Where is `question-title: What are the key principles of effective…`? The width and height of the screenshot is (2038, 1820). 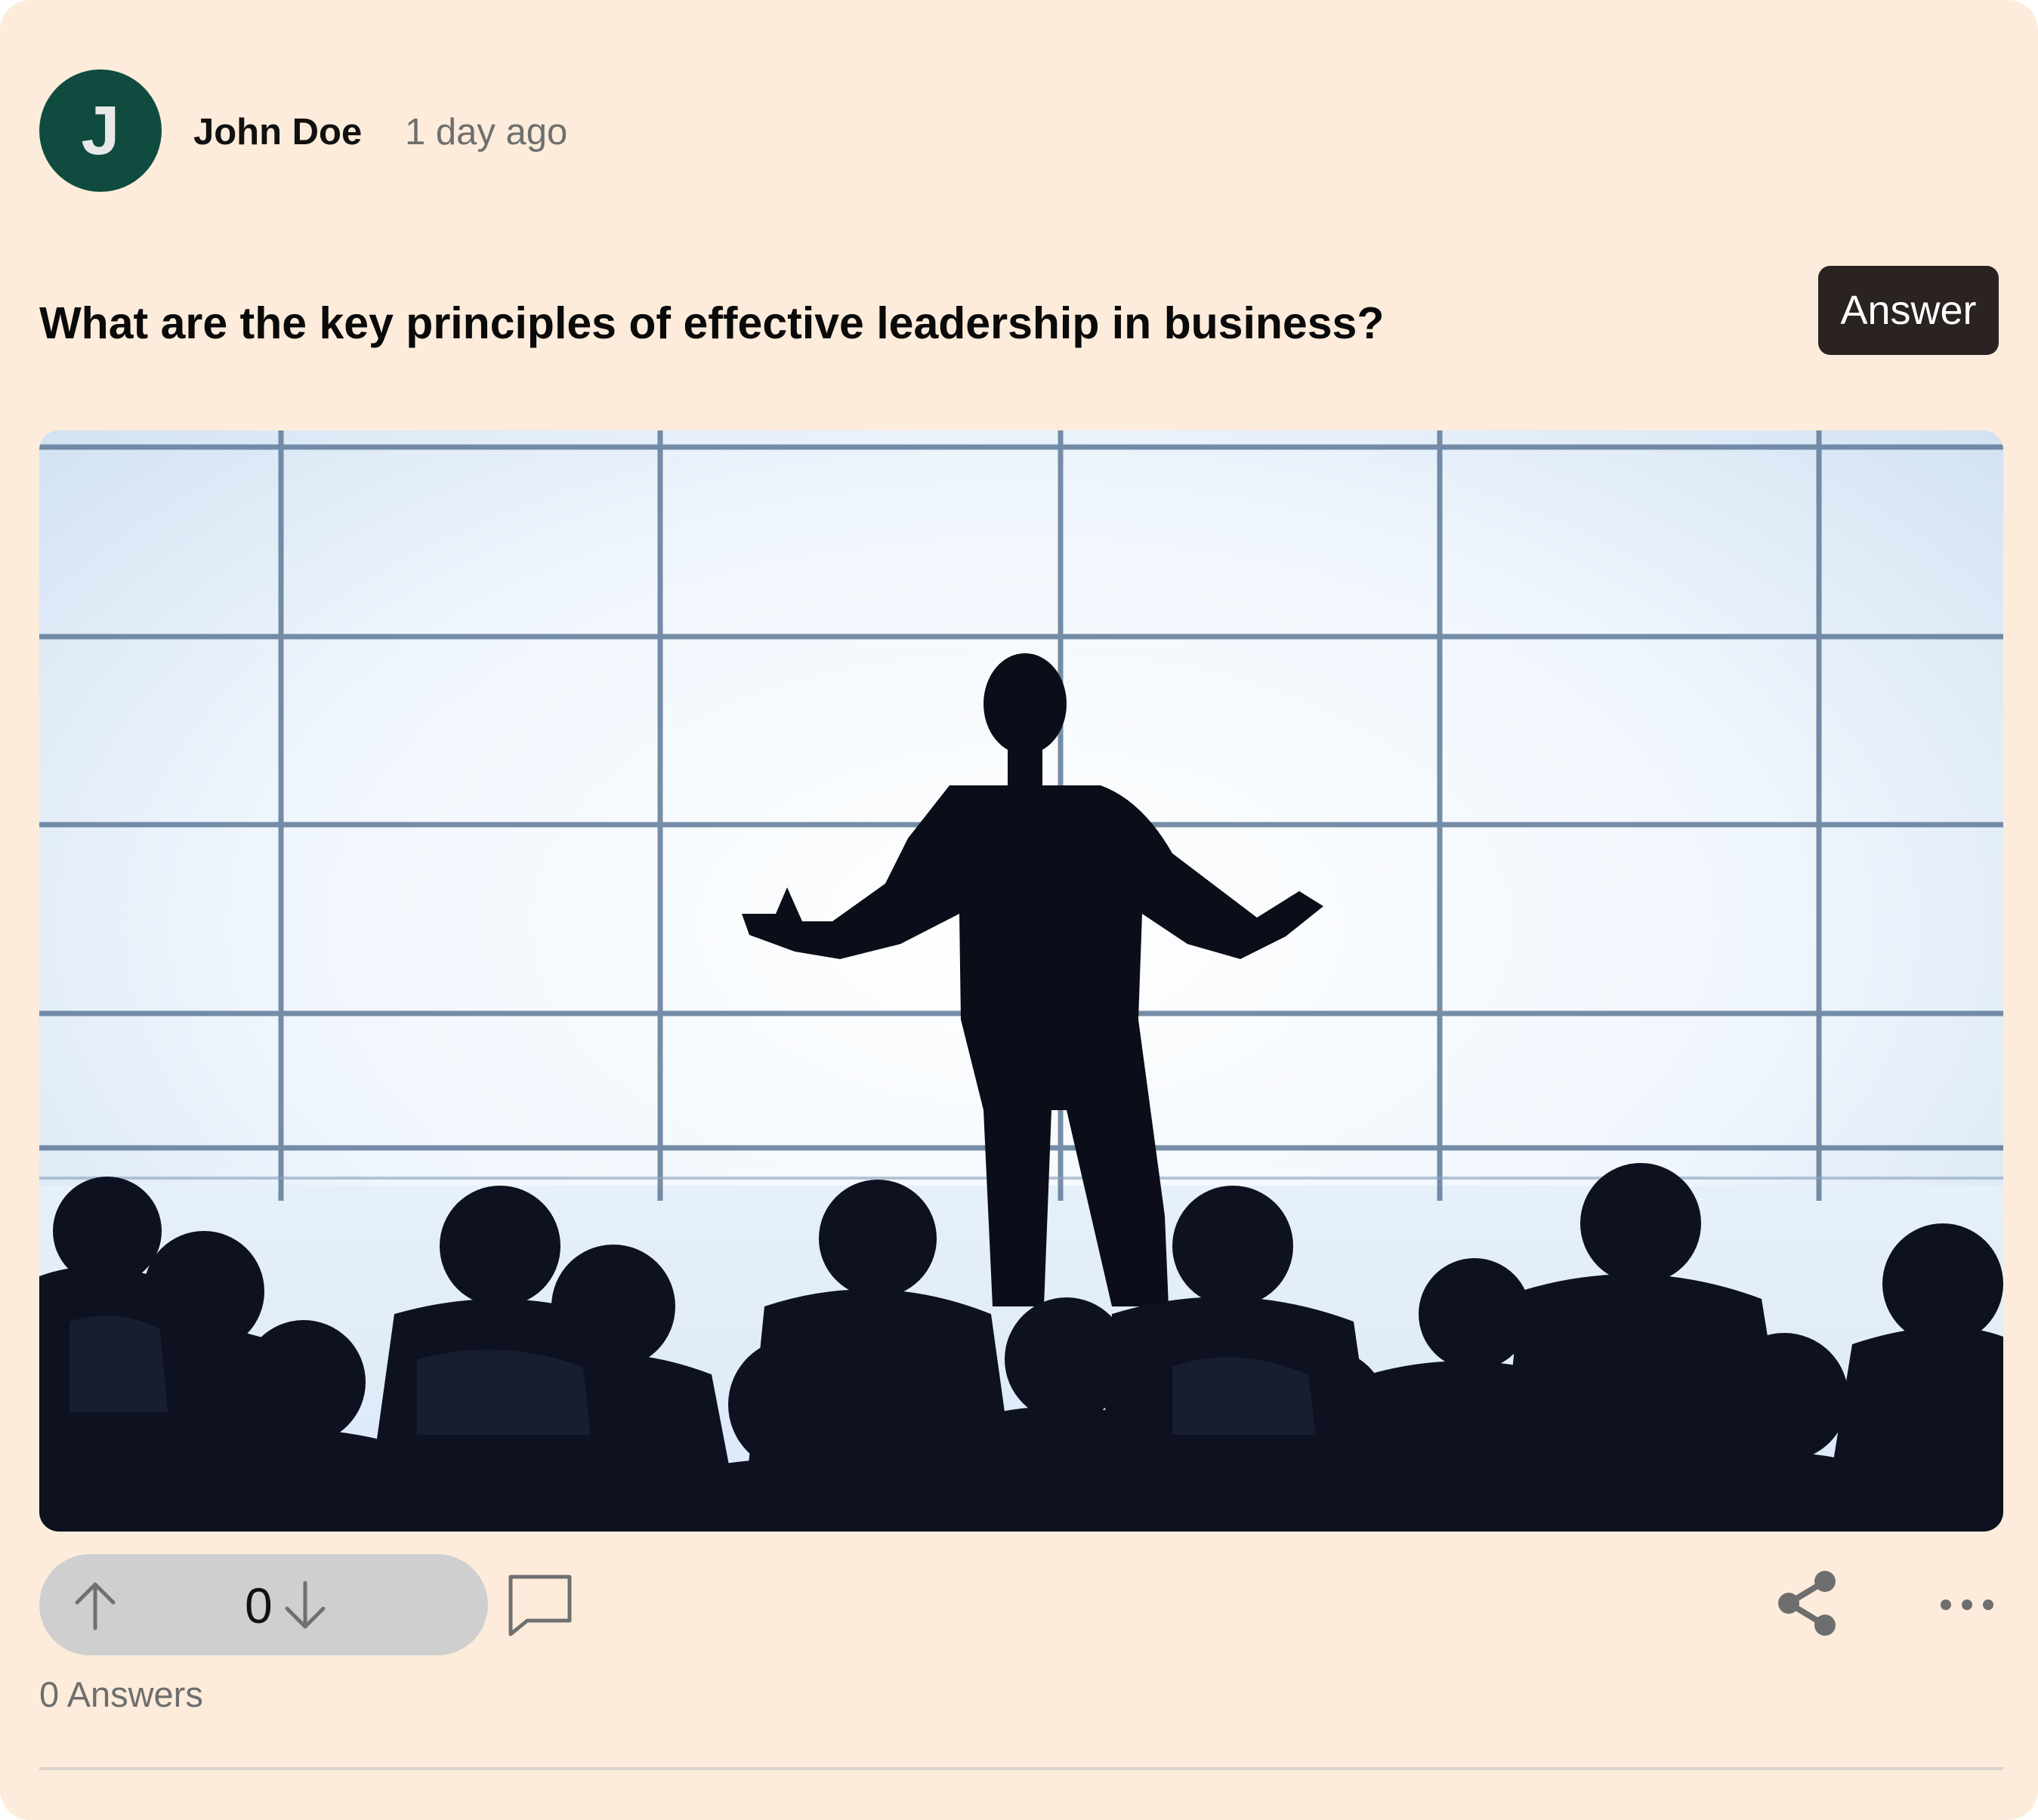
question-title: What are the key principles of effective… is located at coordinates (711, 323).